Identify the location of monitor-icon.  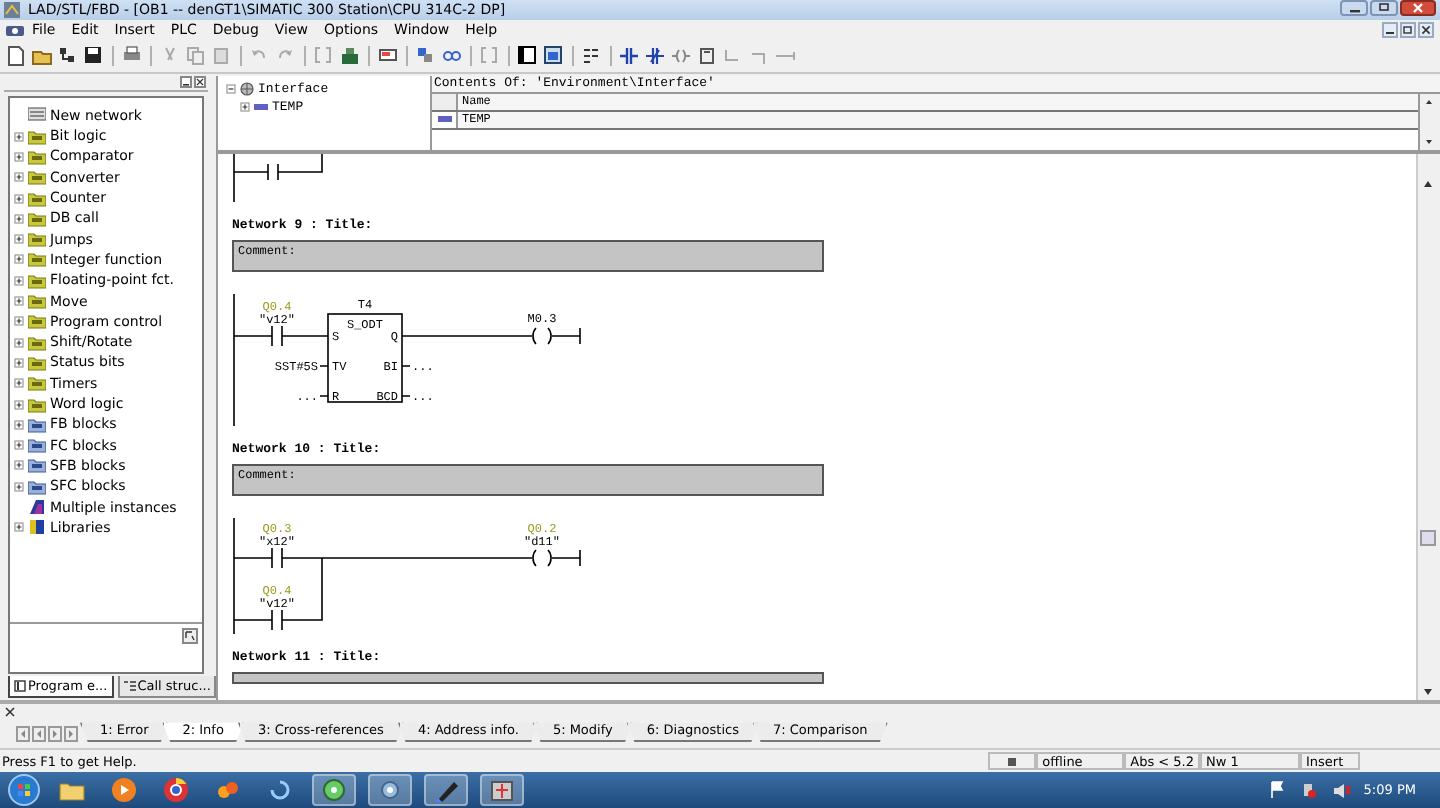
(388, 56).